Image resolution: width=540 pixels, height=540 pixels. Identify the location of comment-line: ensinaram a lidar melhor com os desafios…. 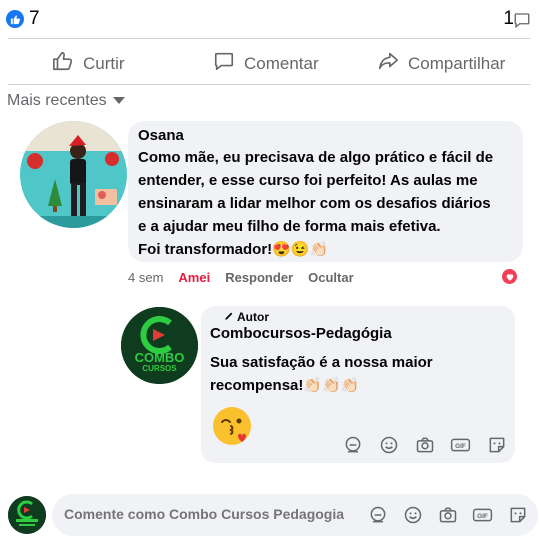
(314, 203).